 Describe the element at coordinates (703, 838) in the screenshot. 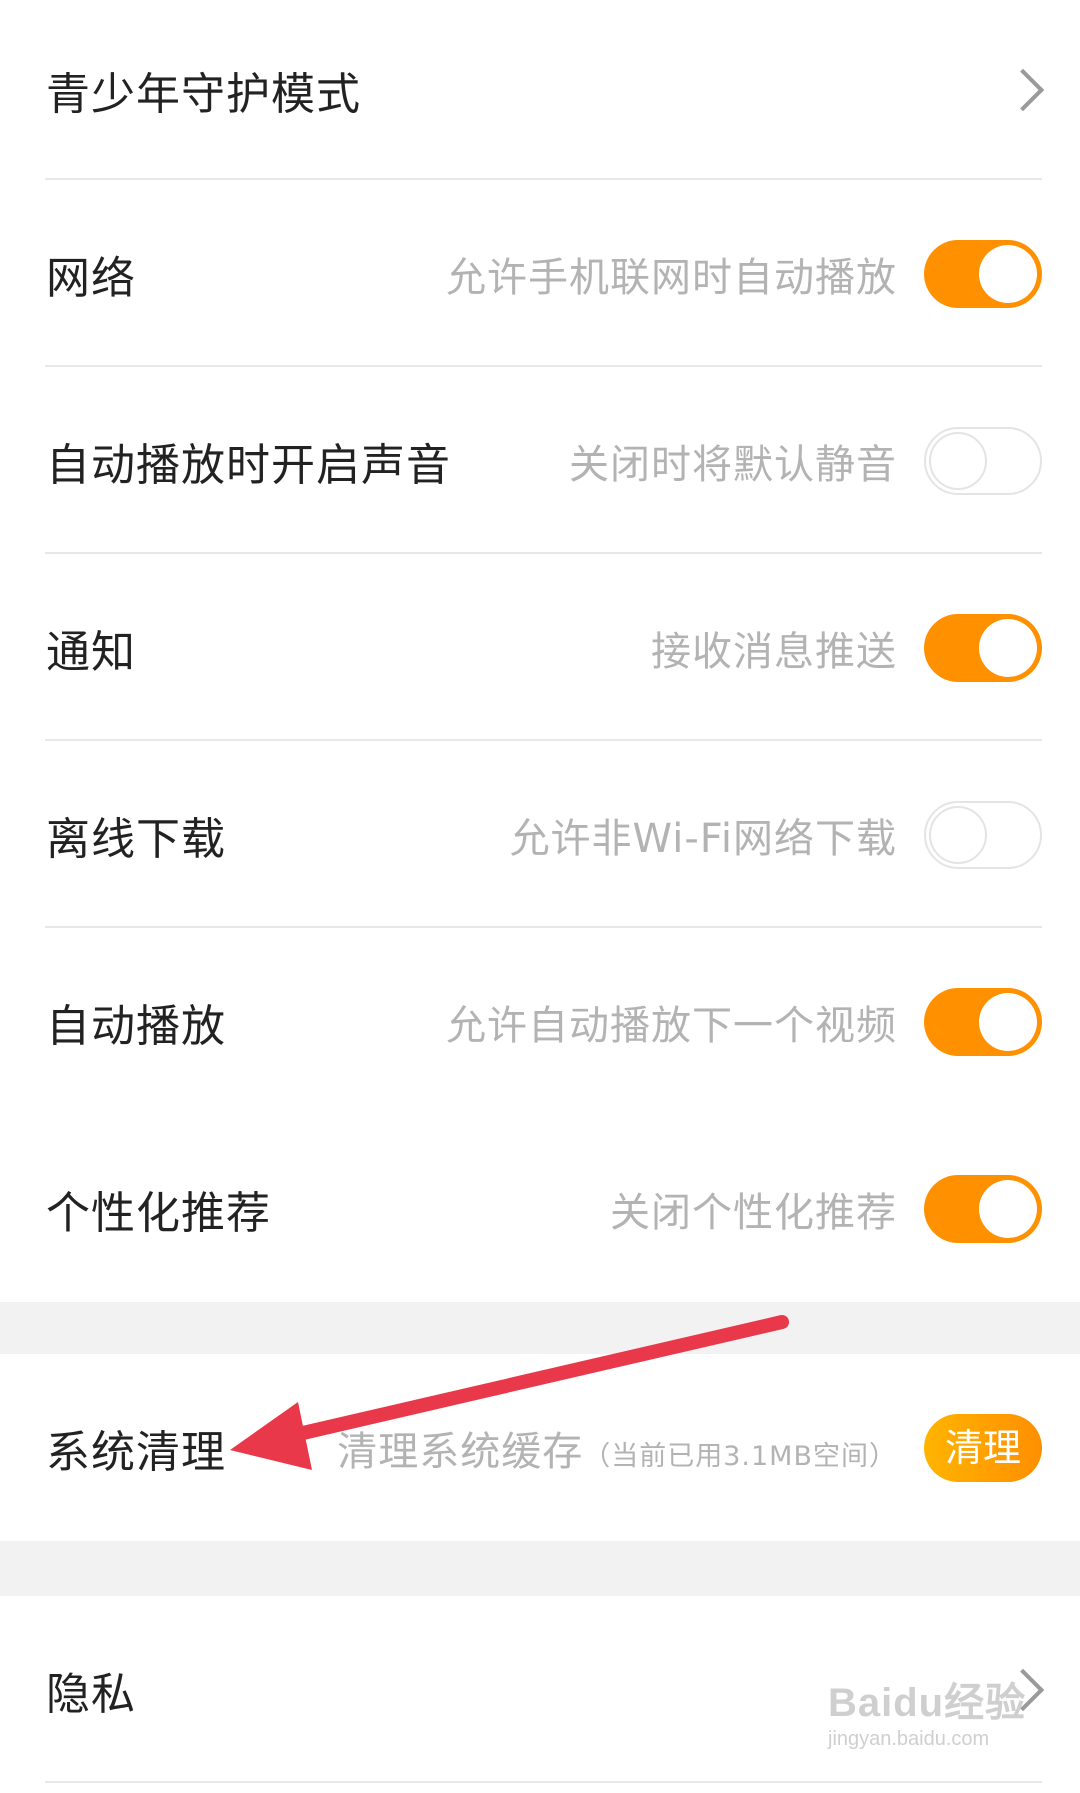

I see `setting-description: 允许非Wi-Fi网络下载` at that location.